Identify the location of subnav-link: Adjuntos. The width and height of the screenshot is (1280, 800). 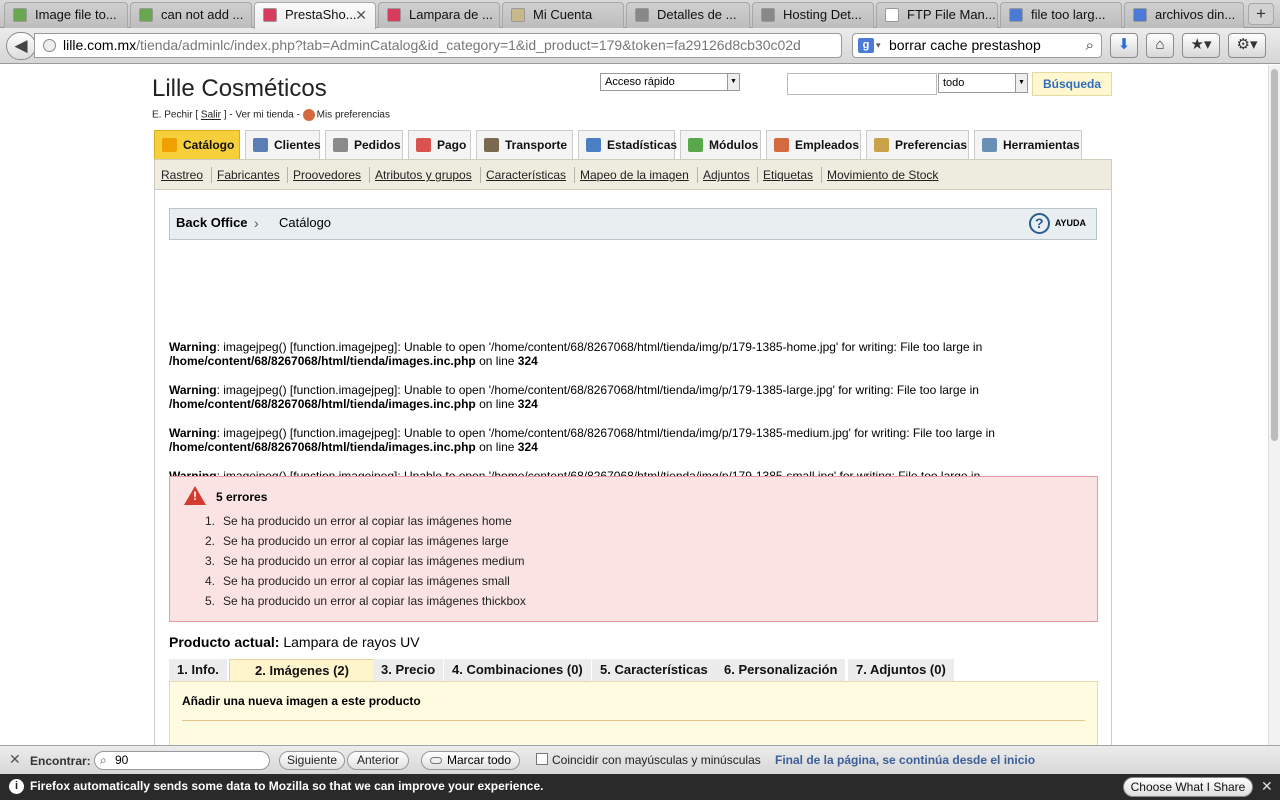
(726, 175).